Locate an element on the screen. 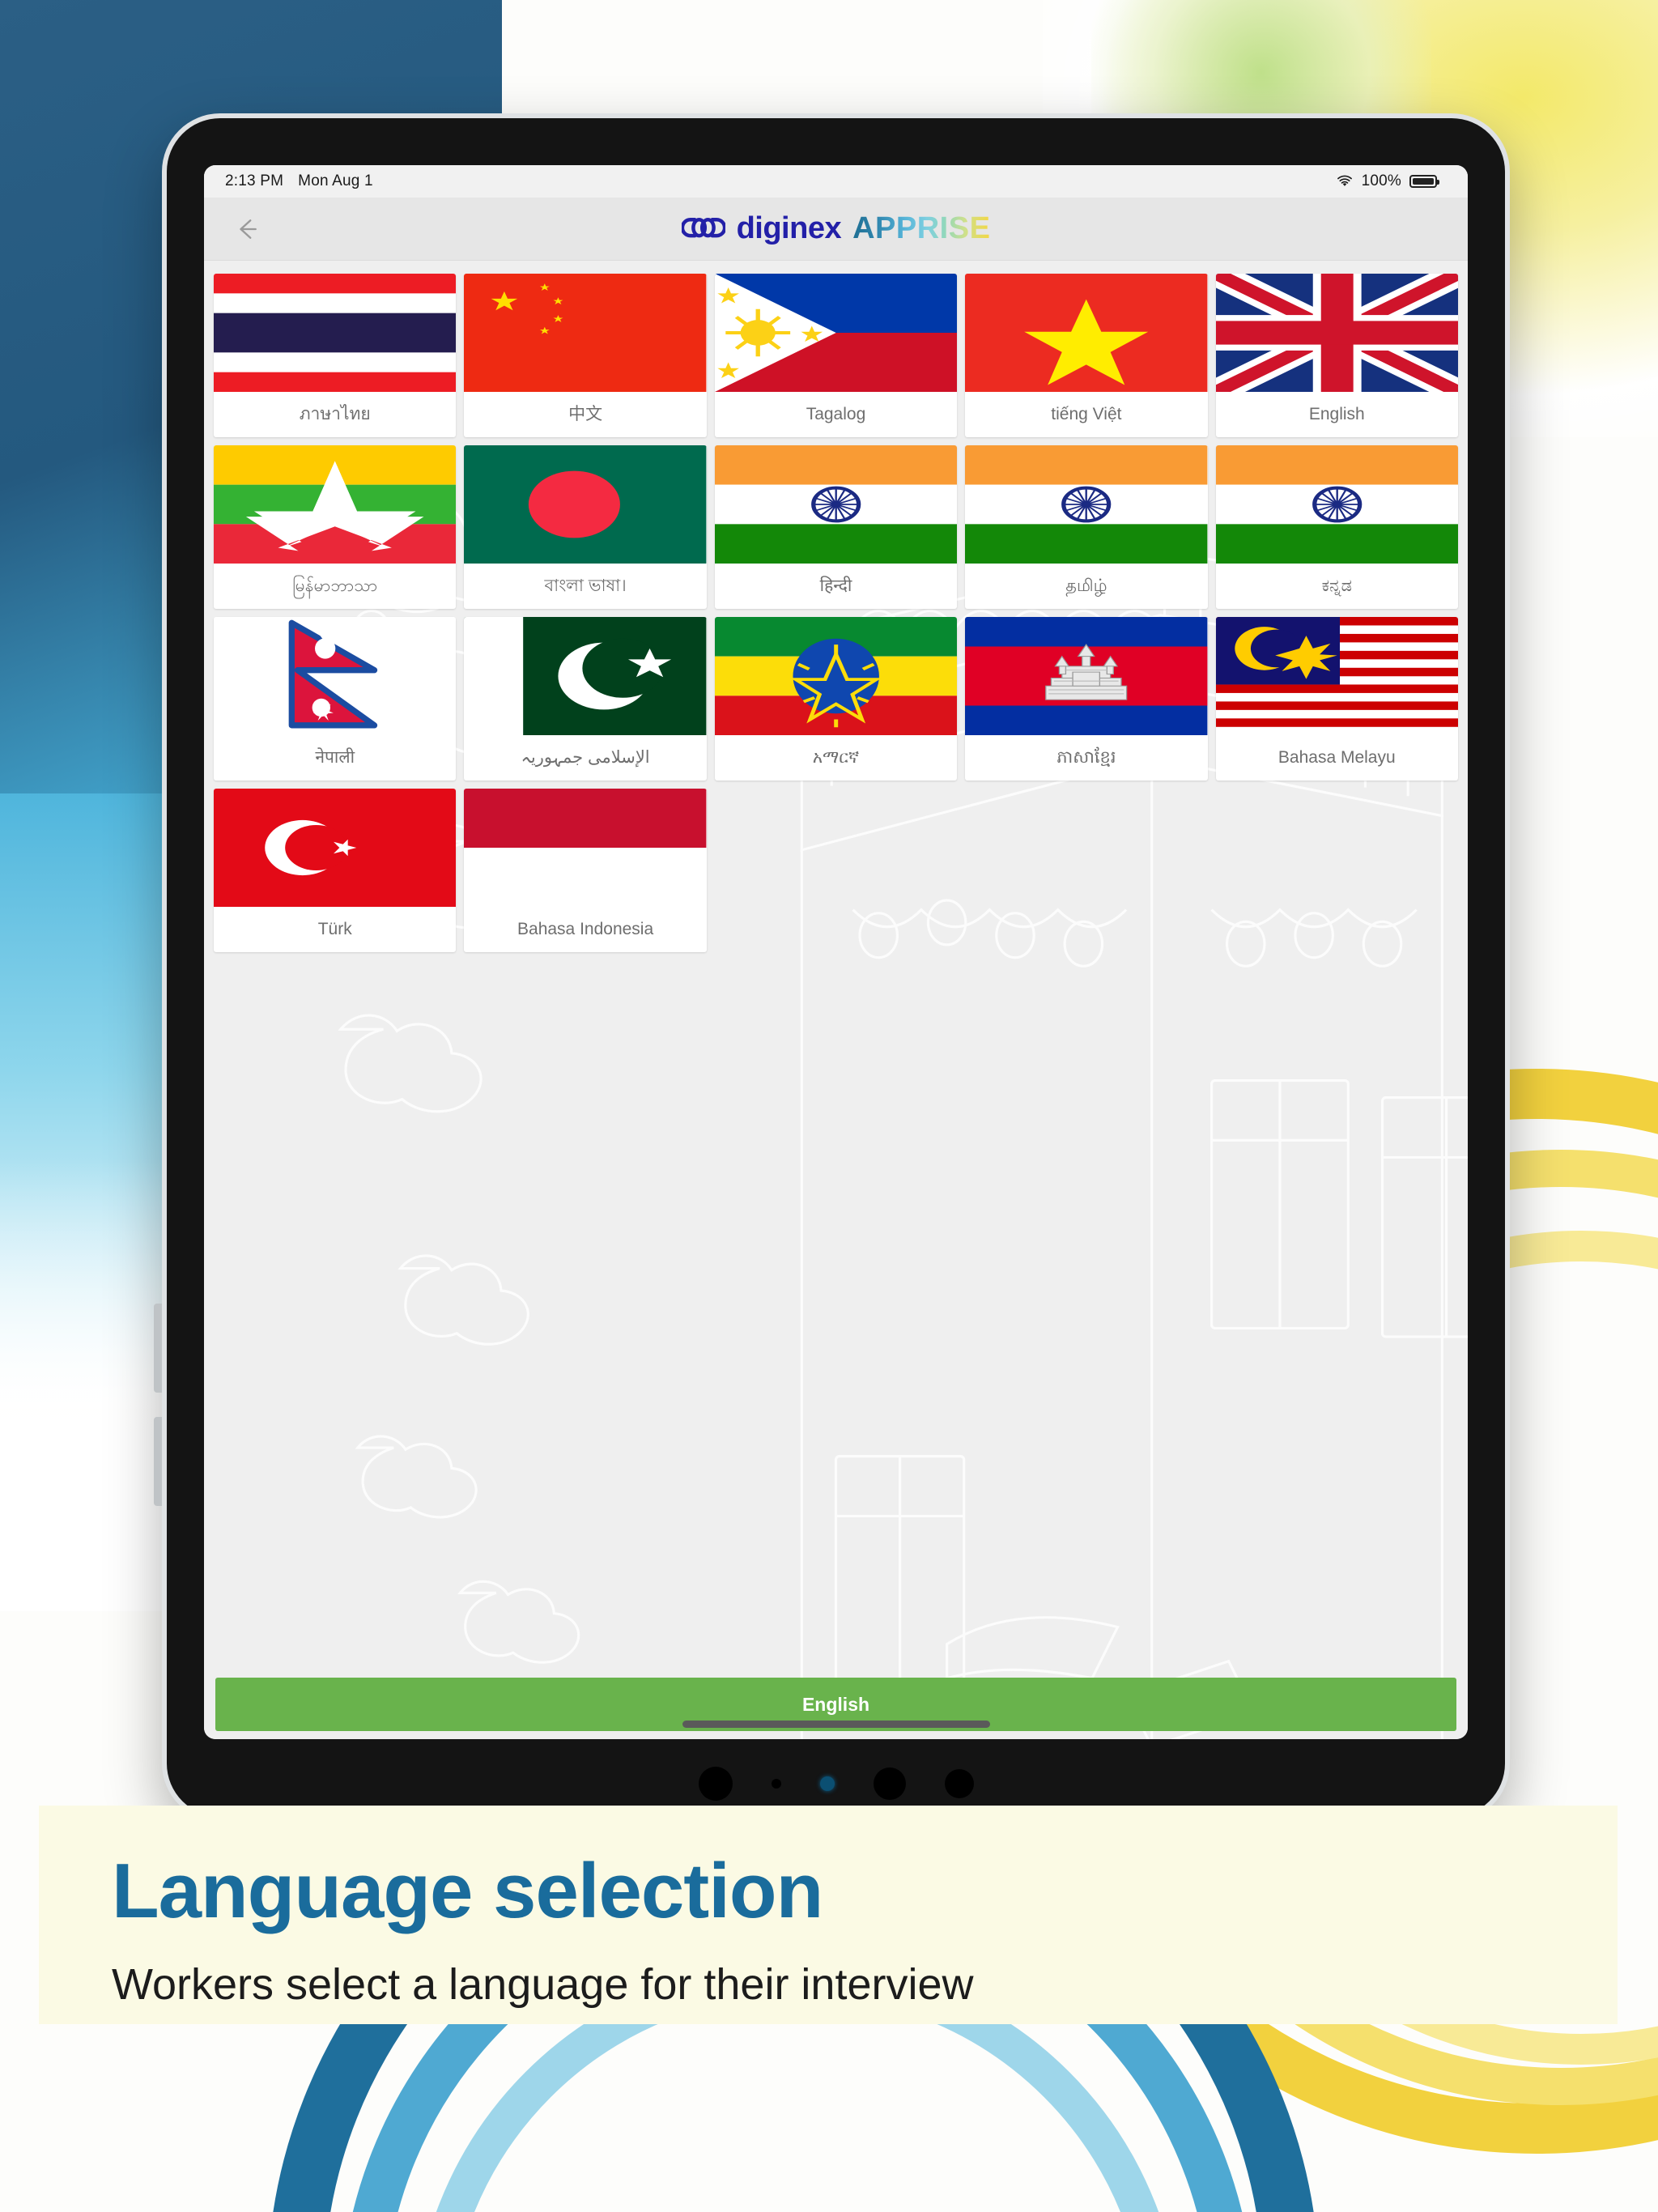  back-arrow-icon is located at coordinates (247, 230).